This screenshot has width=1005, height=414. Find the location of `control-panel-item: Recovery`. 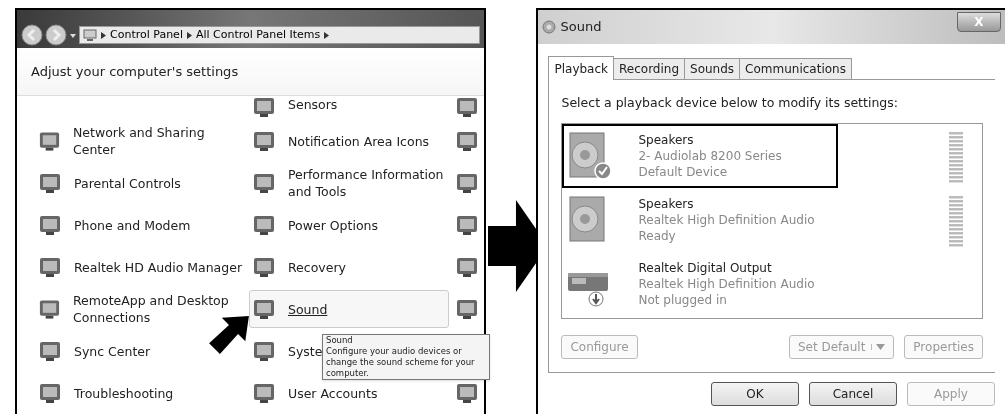

control-panel-item: Recovery is located at coordinates (297, 267).